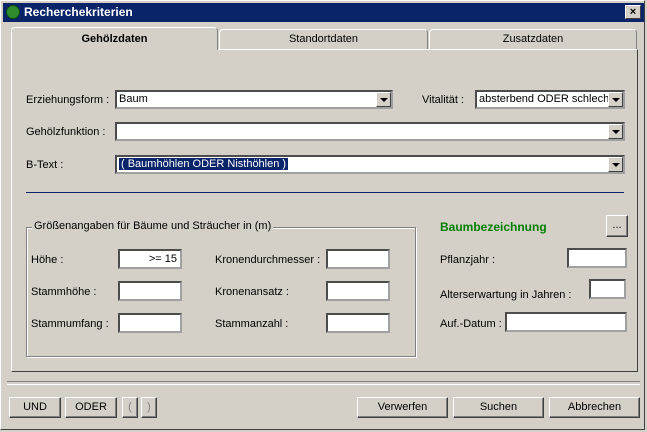 This screenshot has height=432, width=647. What do you see at coordinates (64, 292) in the screenshot?
I see `stammhoehe-label: Stammhöhe :` at bounding box center [64, 292].